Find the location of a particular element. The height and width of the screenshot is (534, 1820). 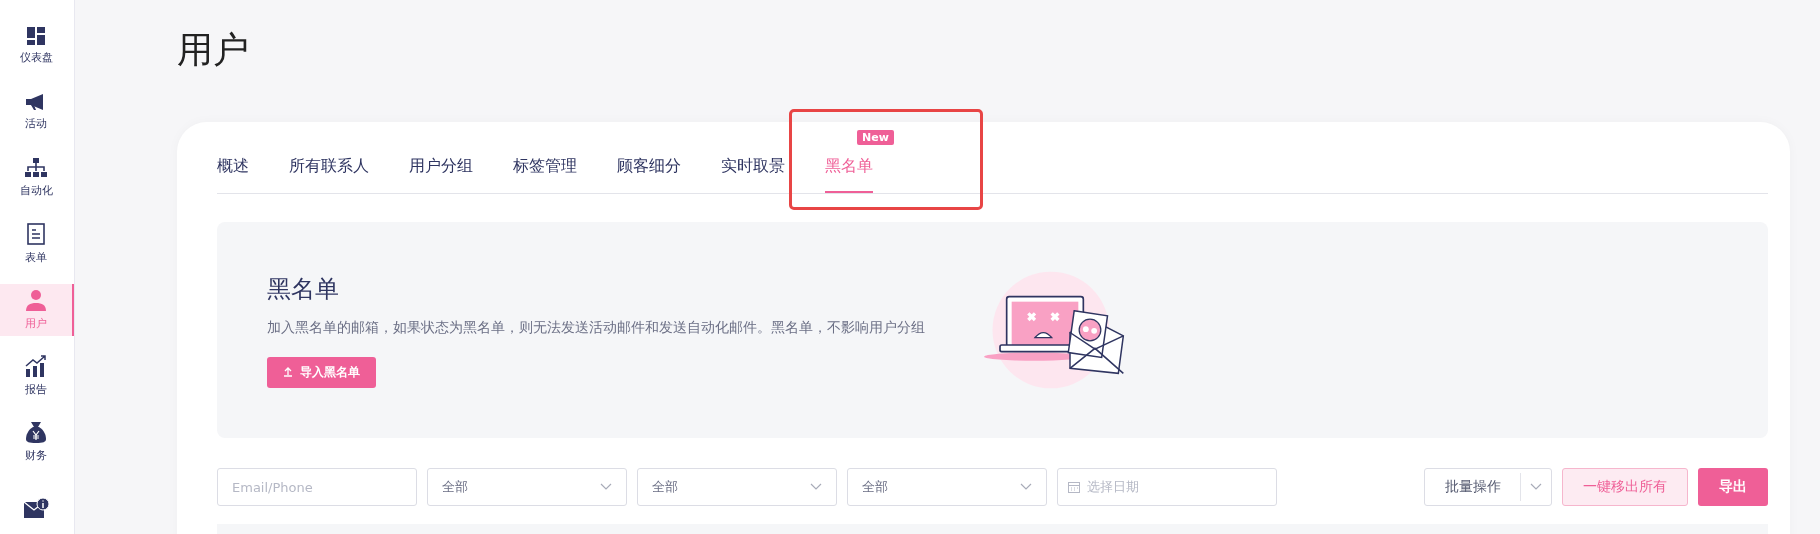

bulk-action-dropdown: 批量操作 is located at coordinates (1488, 487).